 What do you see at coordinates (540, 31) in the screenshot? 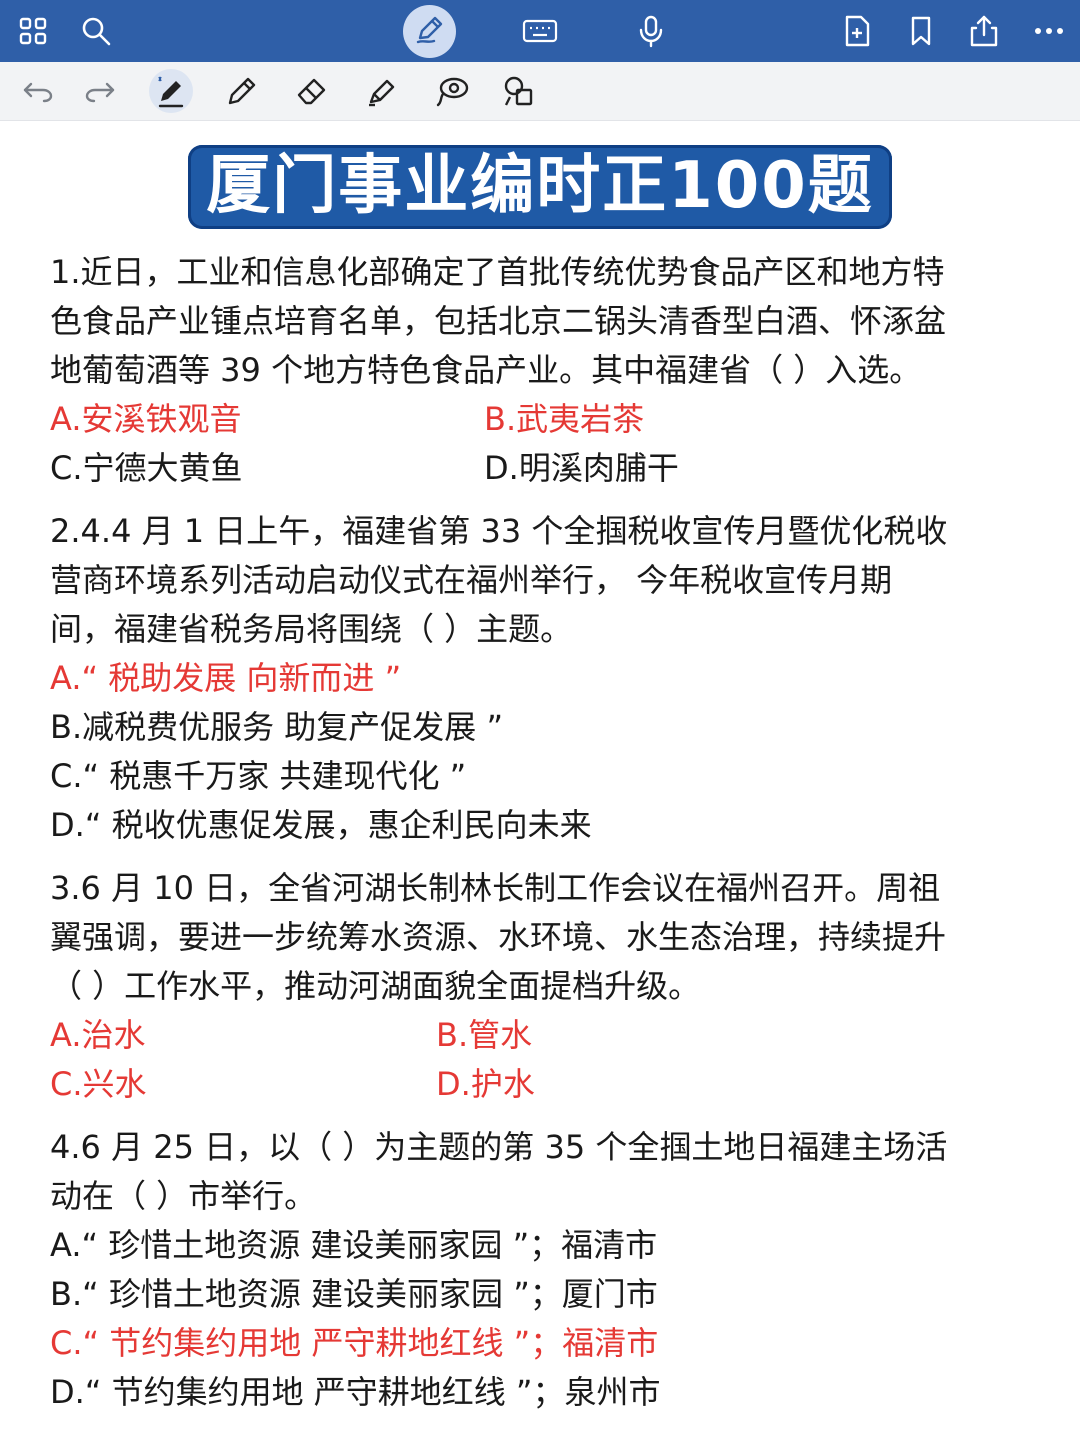
I see `keyboard-icon` at bounding box center [540, 31].